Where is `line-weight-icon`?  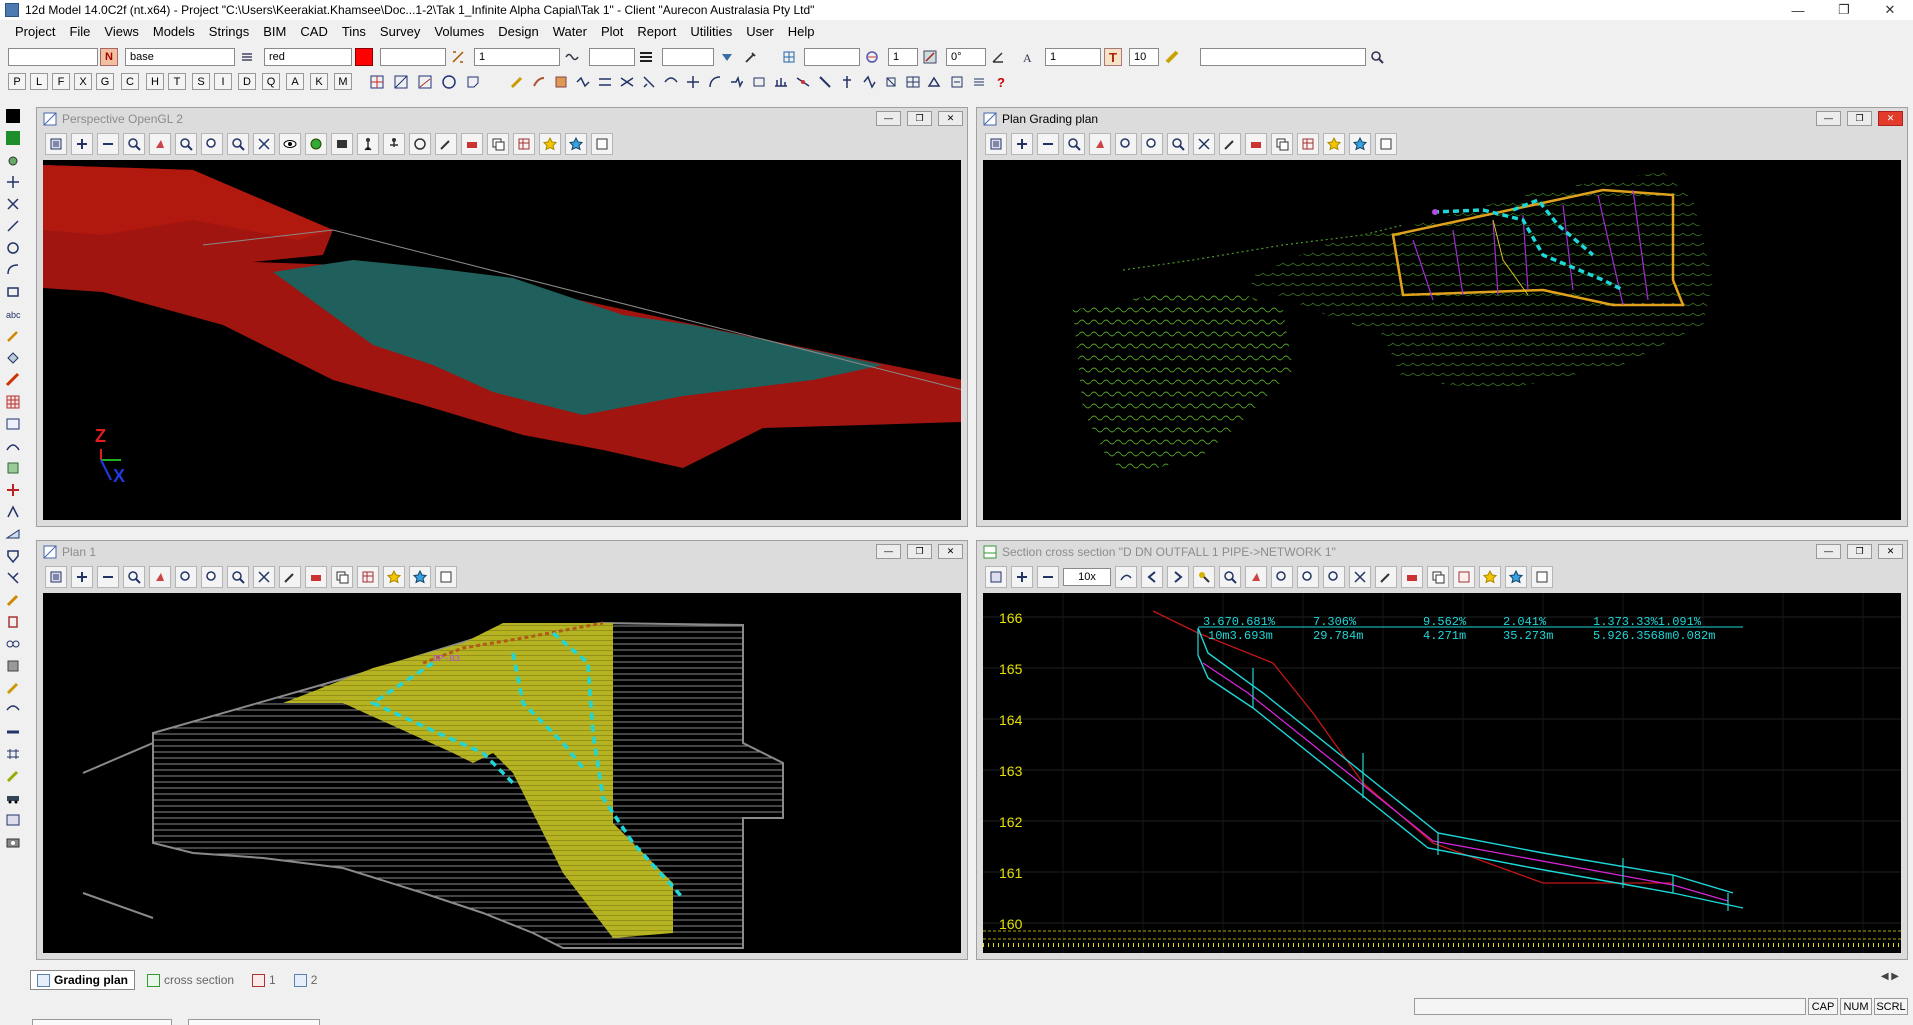 line-weight-icon is located at coordinates (646, 57).